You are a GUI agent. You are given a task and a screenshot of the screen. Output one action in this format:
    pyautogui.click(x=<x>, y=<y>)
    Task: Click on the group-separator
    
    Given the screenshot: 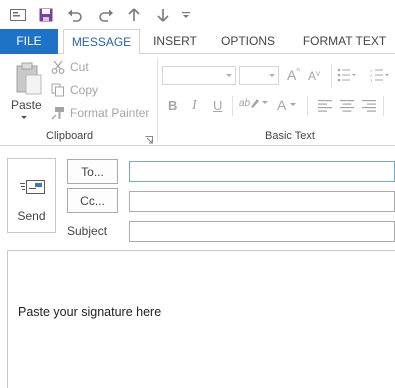 What is the action you would take?
    pyautogui.click(x=157, y=100)
    